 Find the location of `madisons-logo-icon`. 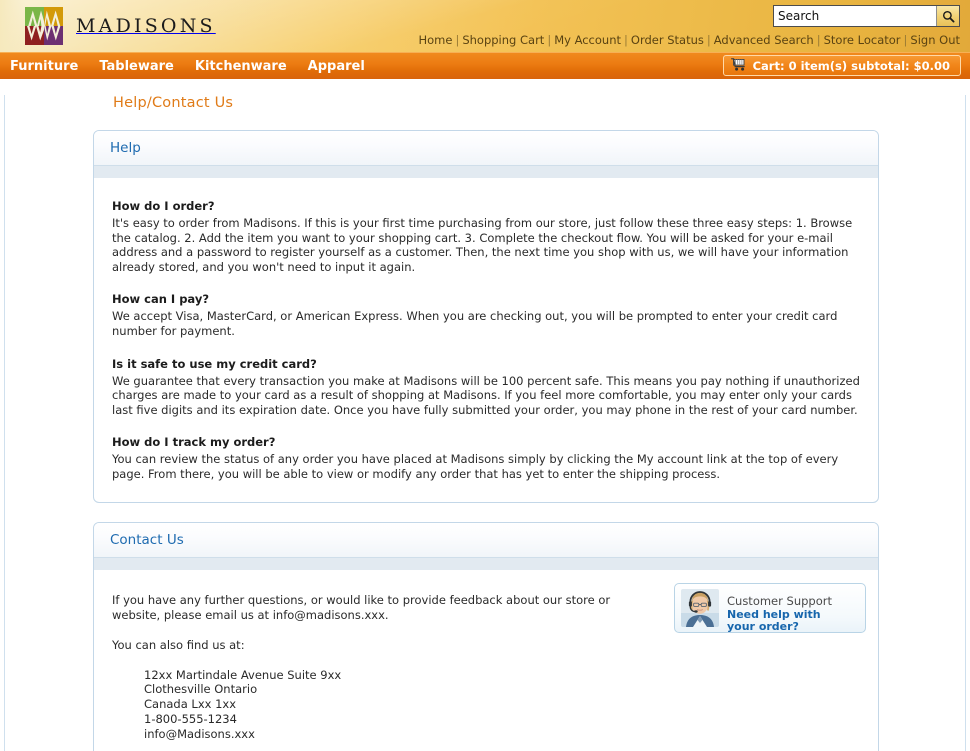

madisons-logo-icon is located at coordinates (44, 26).